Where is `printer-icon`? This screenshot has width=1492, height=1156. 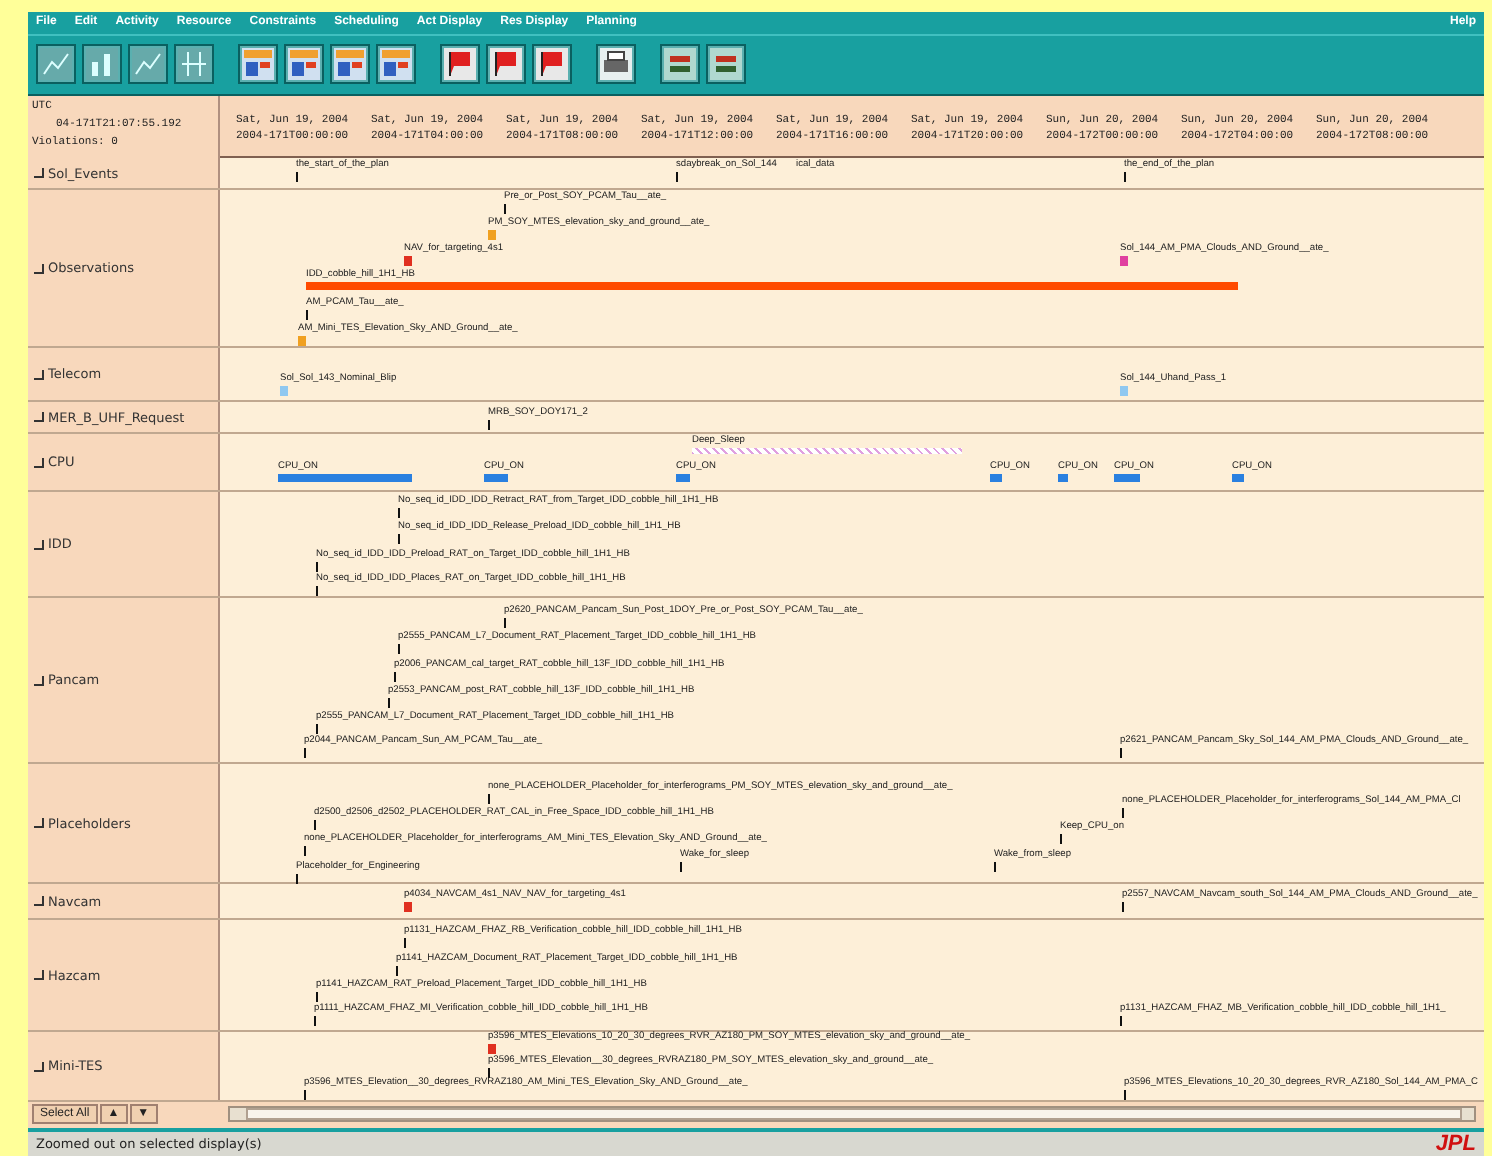 printer-icon is located at coordinates (616, 64).